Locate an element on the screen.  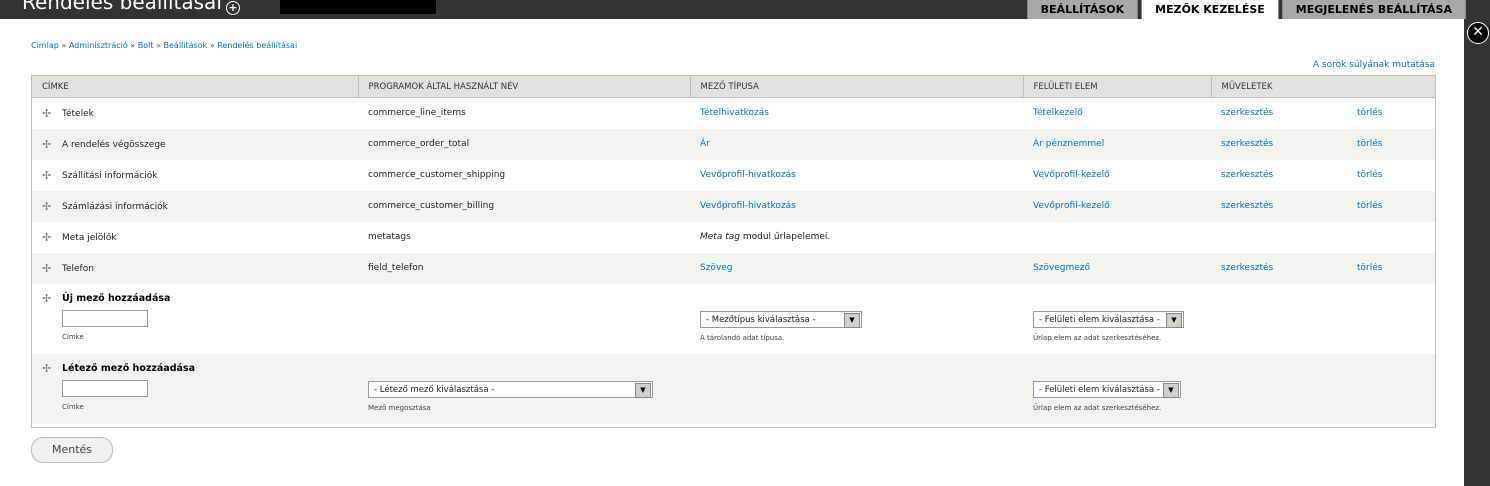
field-type-link: Tételhivatkozás is located at coordinates (734, 113).